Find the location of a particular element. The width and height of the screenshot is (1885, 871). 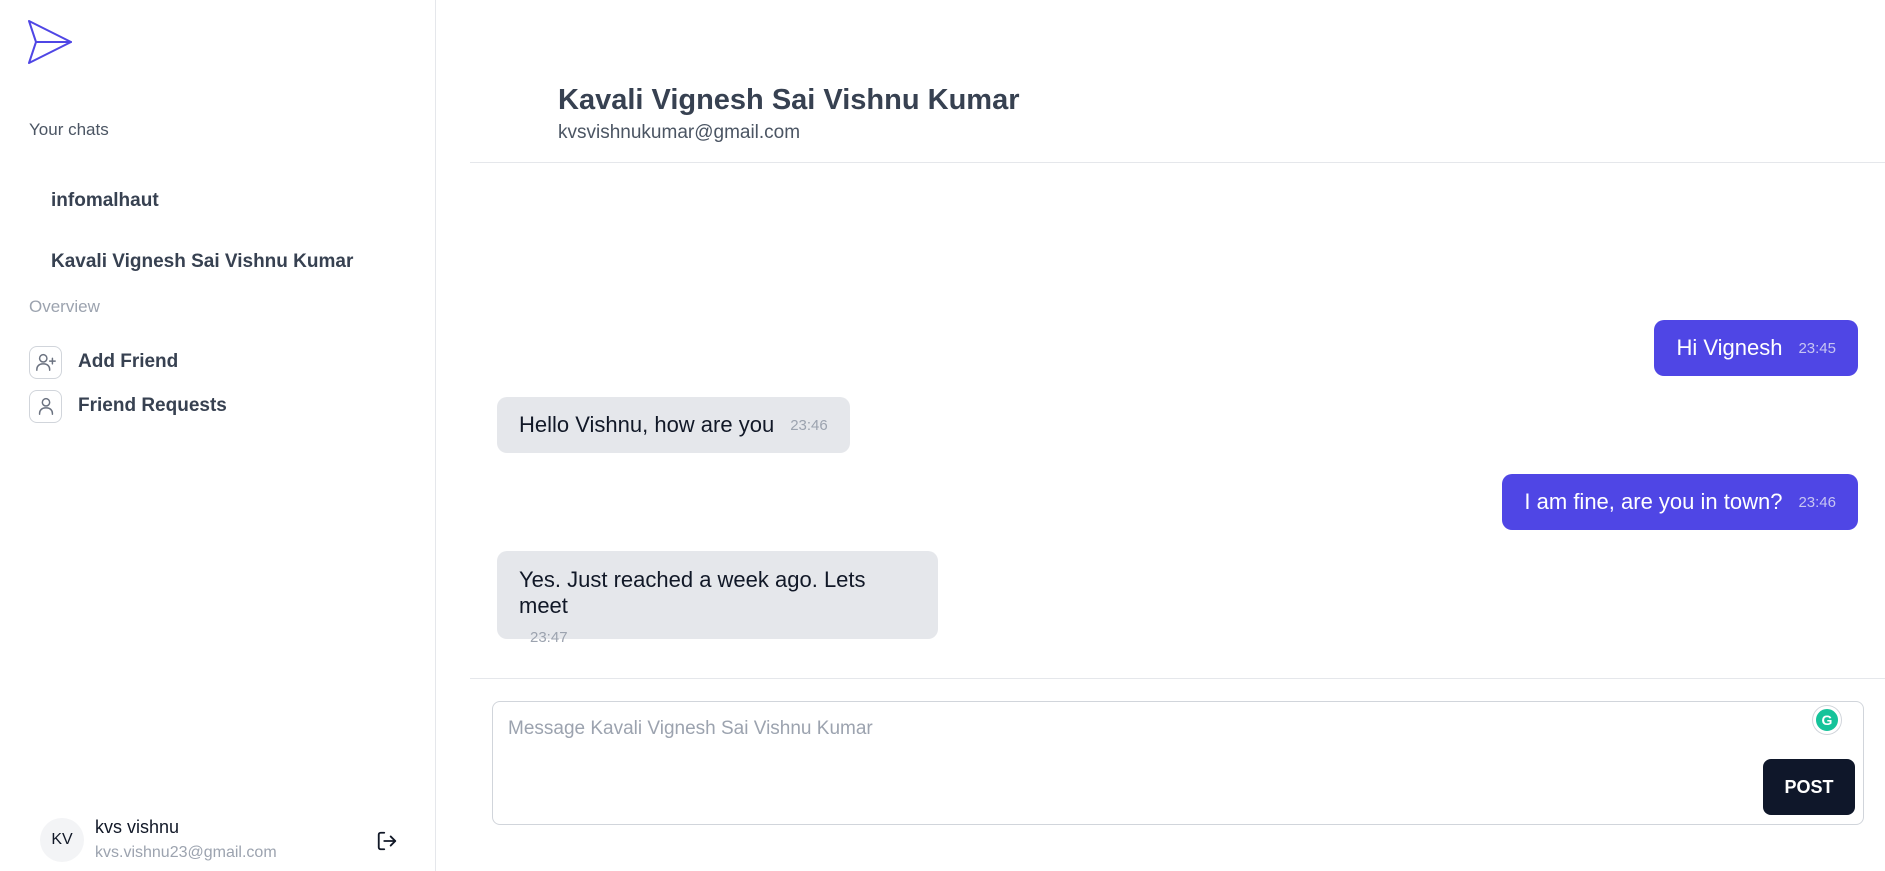

message-text: Hello Vishnu, how are you is located at coordinates (647, 424).